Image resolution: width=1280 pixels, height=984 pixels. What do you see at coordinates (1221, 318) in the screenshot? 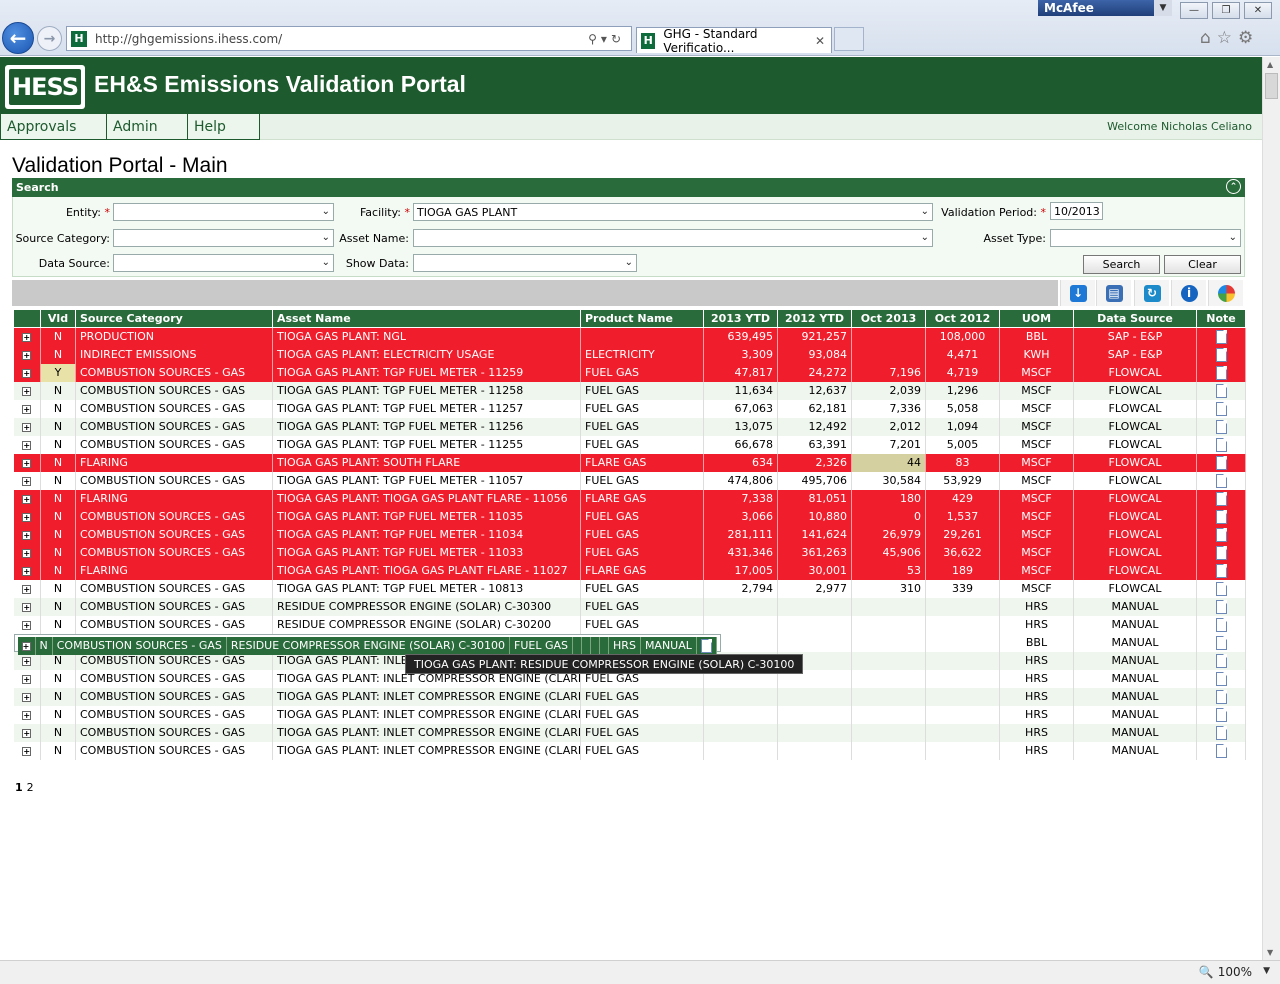
I see `col-note: Note` at bounding box center [1221, 318].